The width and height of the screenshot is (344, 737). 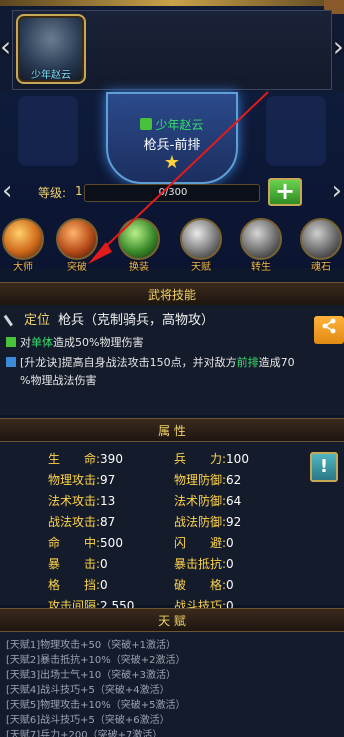 I want to click on talent-item: [天赋2]暴击抵抗+10%（突破+2激活）, so click(x=96, y=660).